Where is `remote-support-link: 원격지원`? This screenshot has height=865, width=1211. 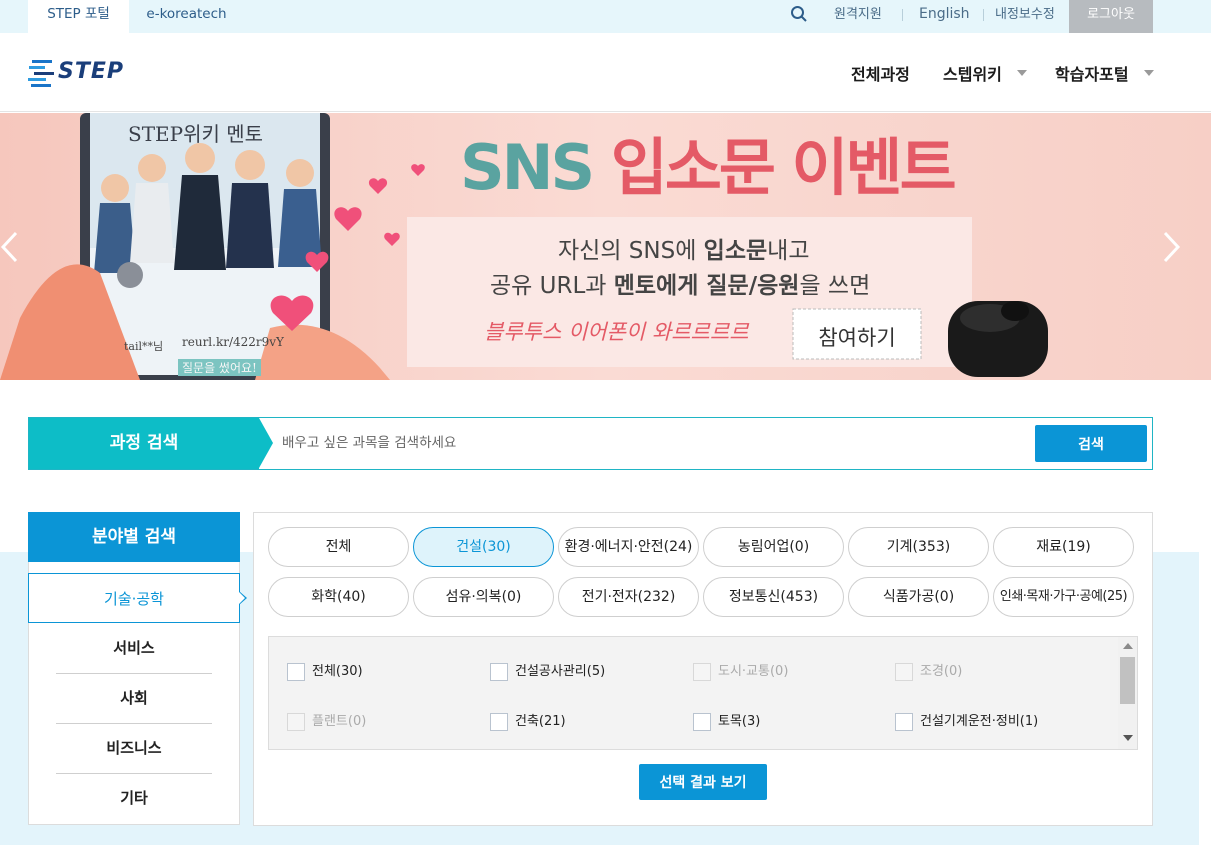
remote-support-link: 원격지원 is located at coordinates (858, 16).